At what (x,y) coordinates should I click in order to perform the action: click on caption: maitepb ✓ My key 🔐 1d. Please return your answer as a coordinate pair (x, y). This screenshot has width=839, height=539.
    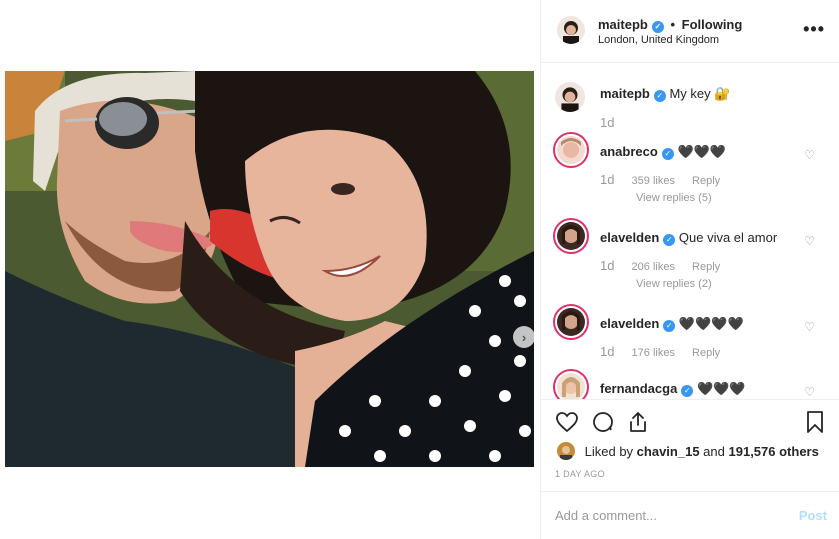
    Looking at the image, I should click on (690, 109).